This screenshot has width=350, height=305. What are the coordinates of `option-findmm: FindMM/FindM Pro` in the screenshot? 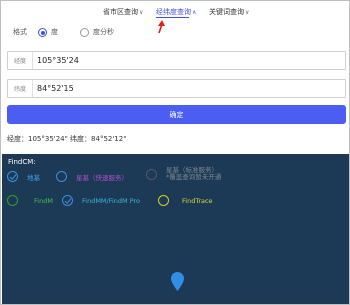 It's located at (101, 200).